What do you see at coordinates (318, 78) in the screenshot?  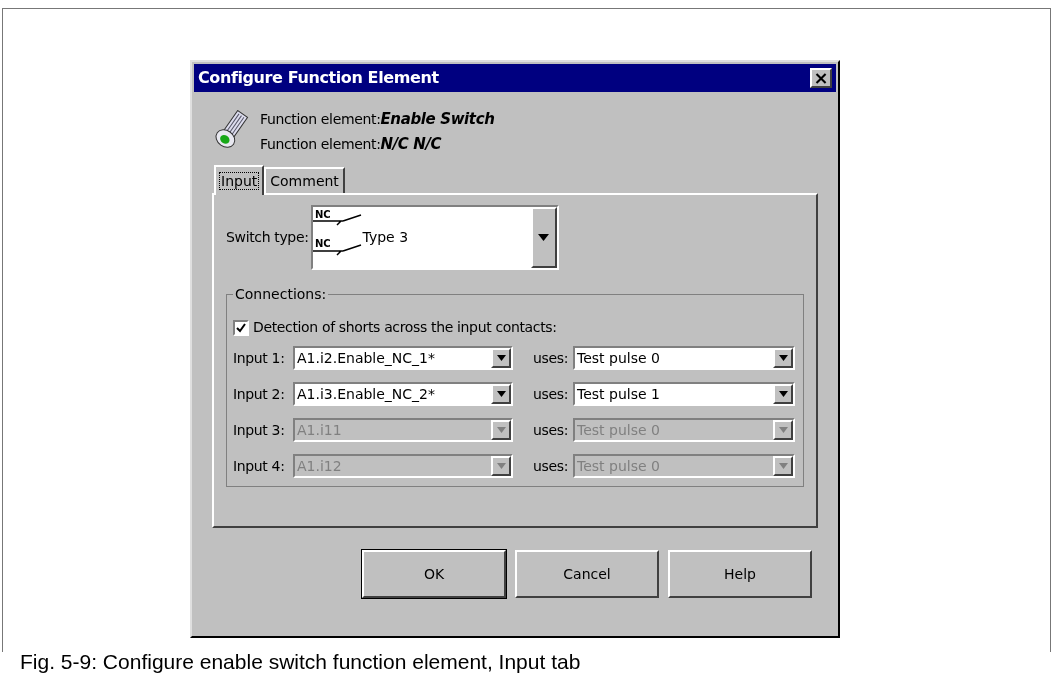 I see `window-title: Configure Function Element` at bounding box center [318, 78].